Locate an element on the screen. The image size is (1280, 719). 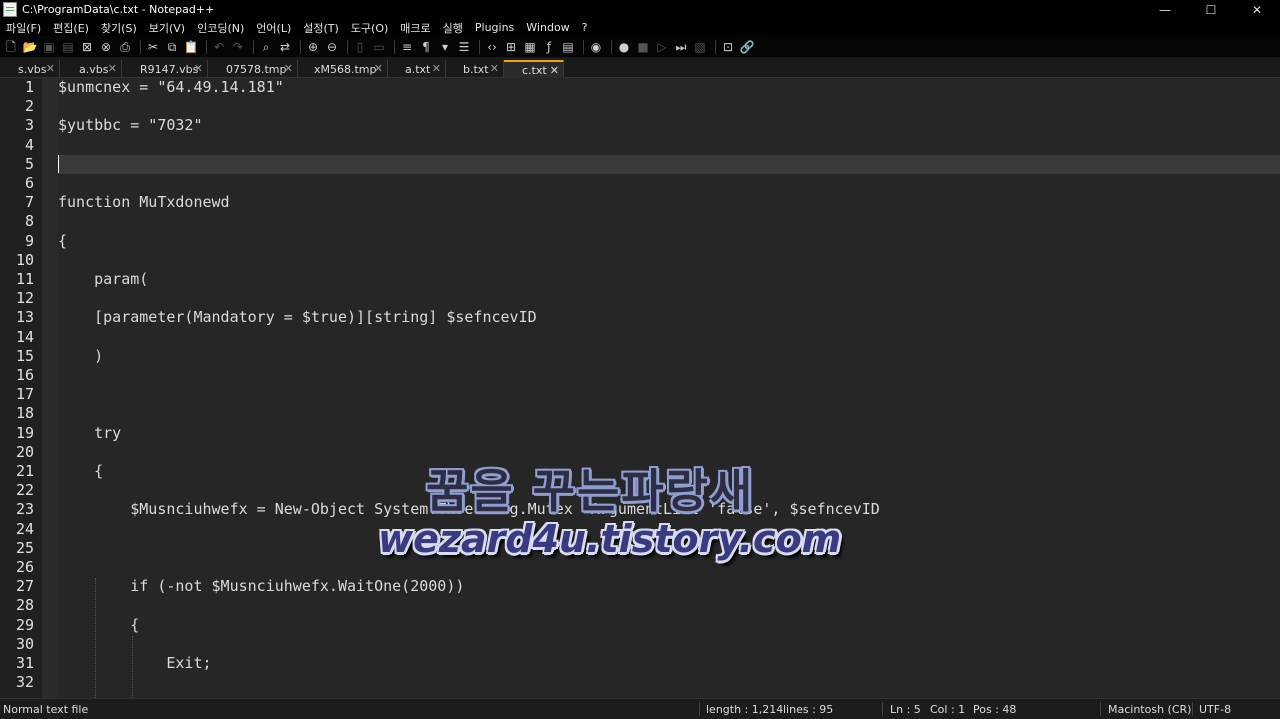
code-line: param( is located at coordinates (669, 279).